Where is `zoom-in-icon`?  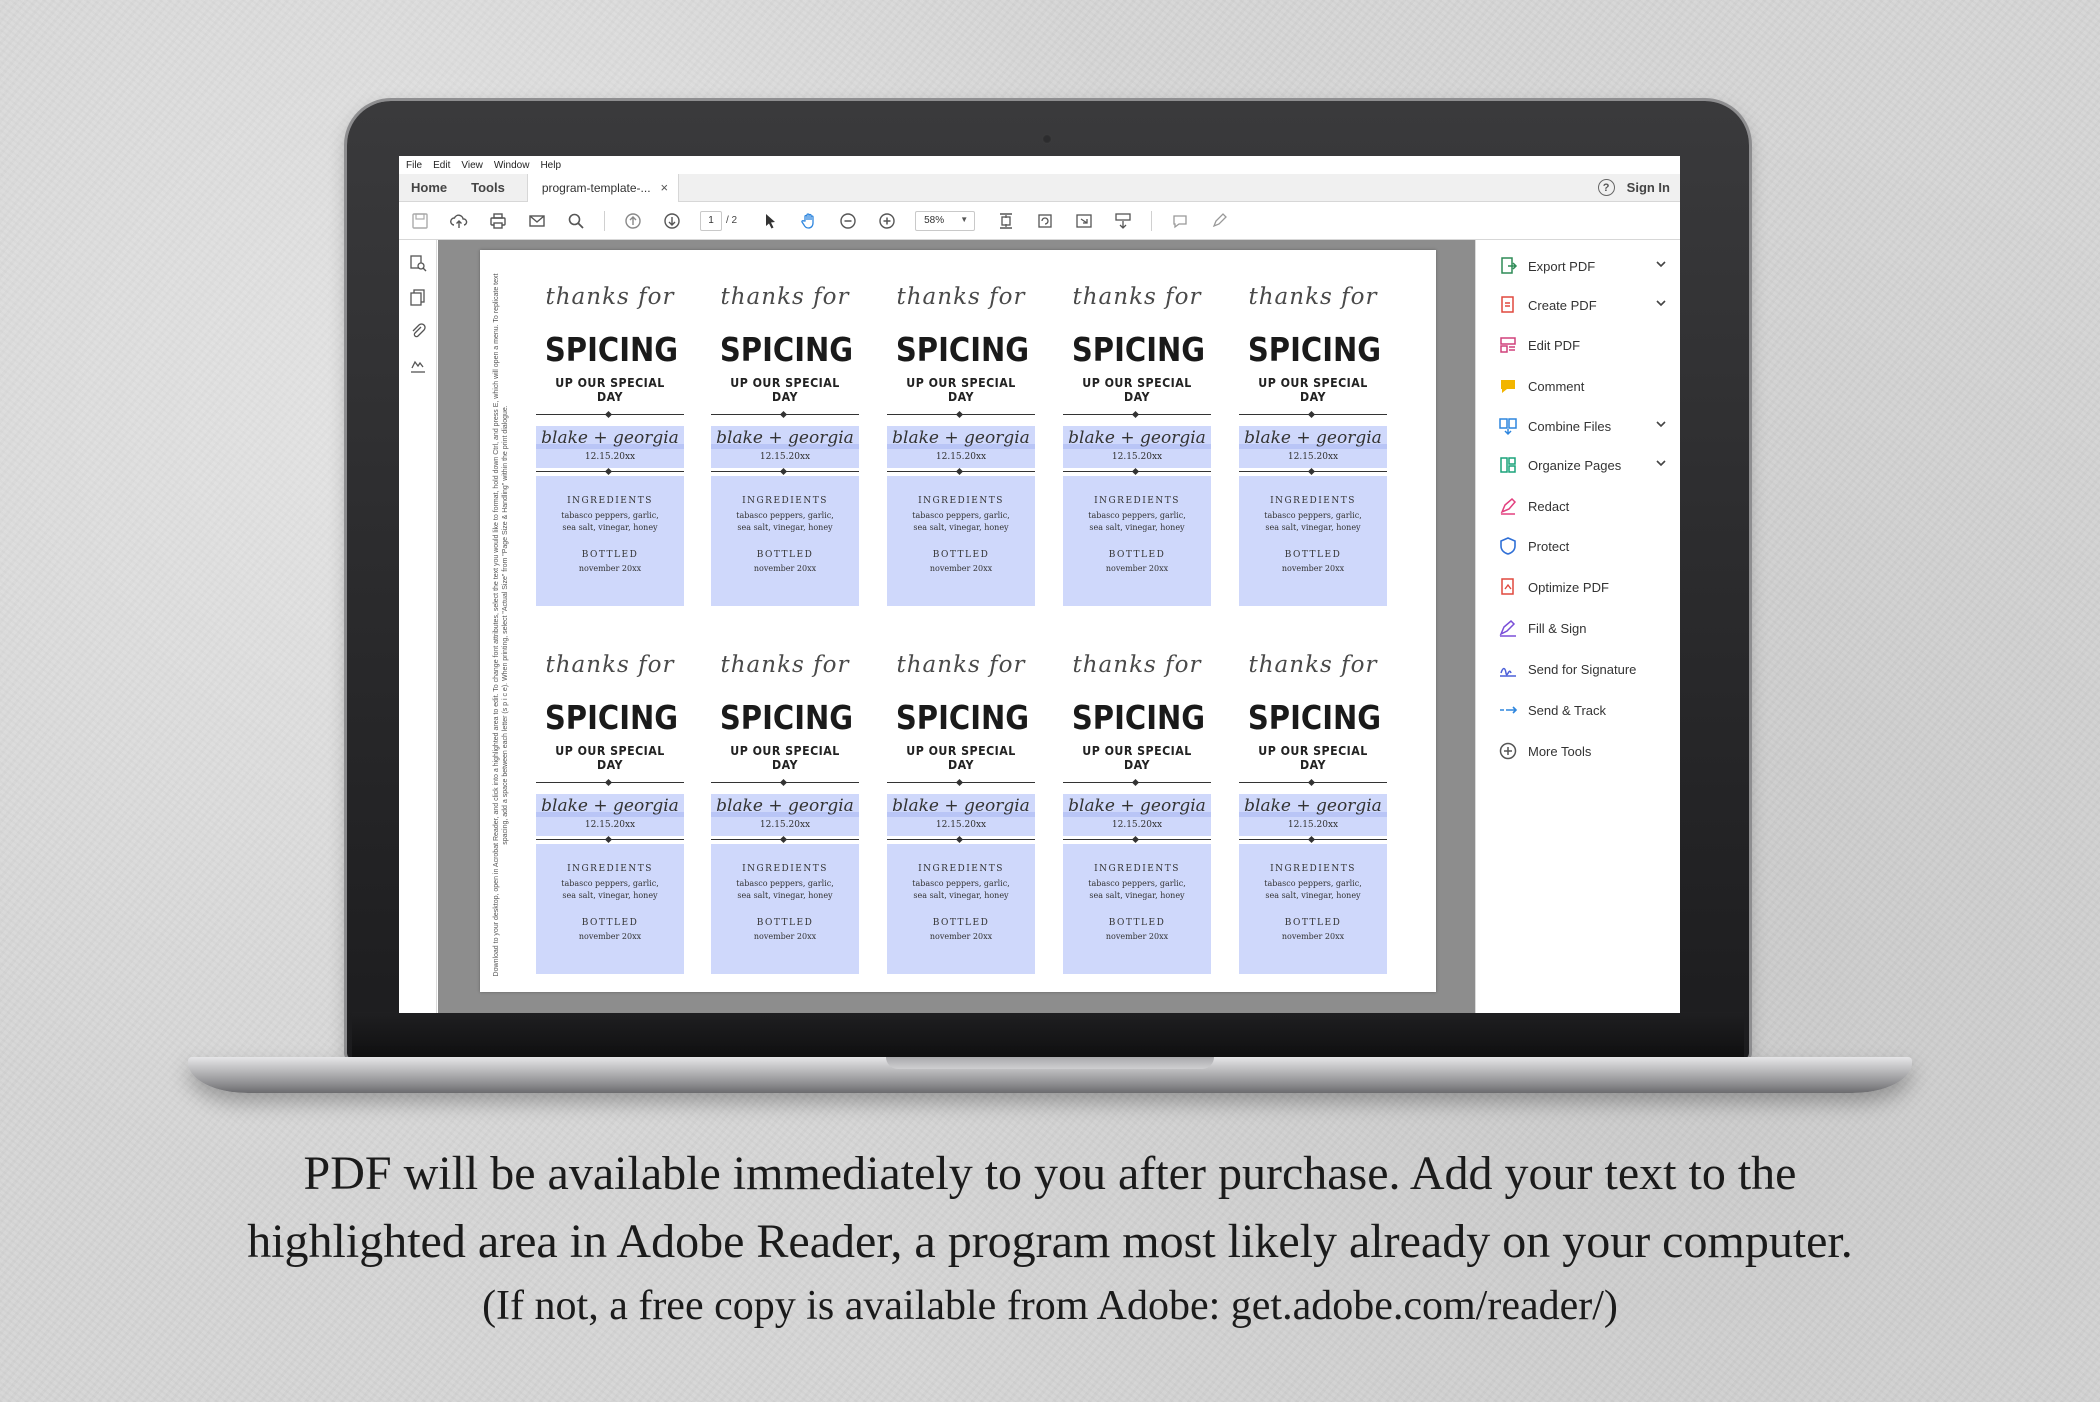
zoom-in-icon is located at coordinates (887, 221).